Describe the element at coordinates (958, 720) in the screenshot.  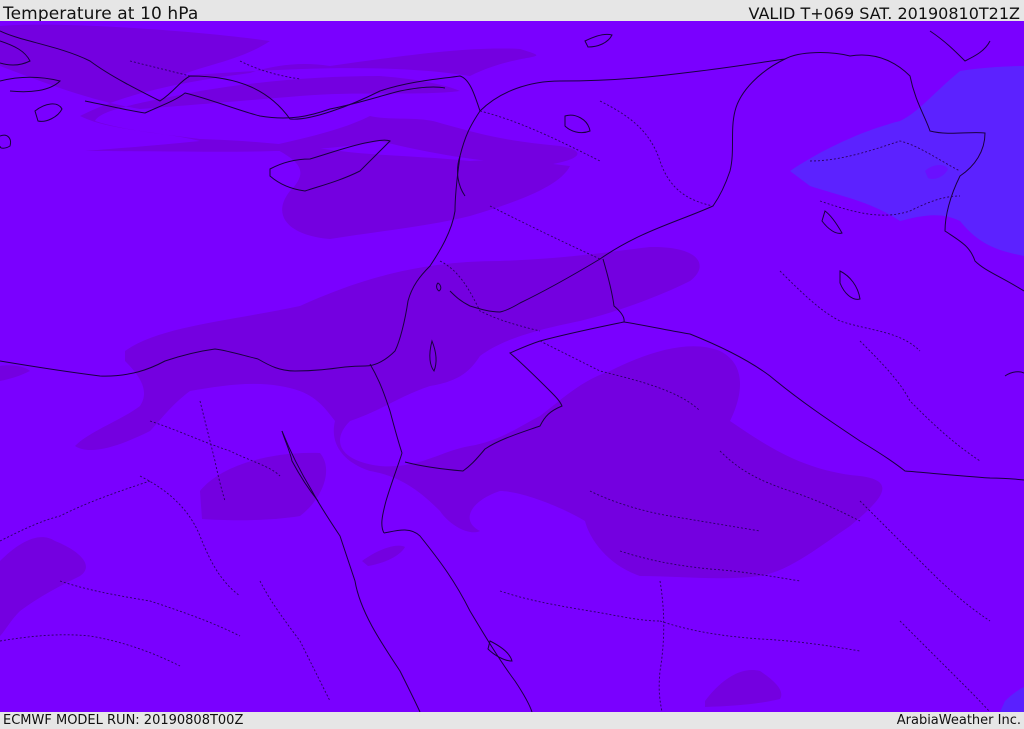
I see `credit-label: ArabiaWeather Inc.` at that location.